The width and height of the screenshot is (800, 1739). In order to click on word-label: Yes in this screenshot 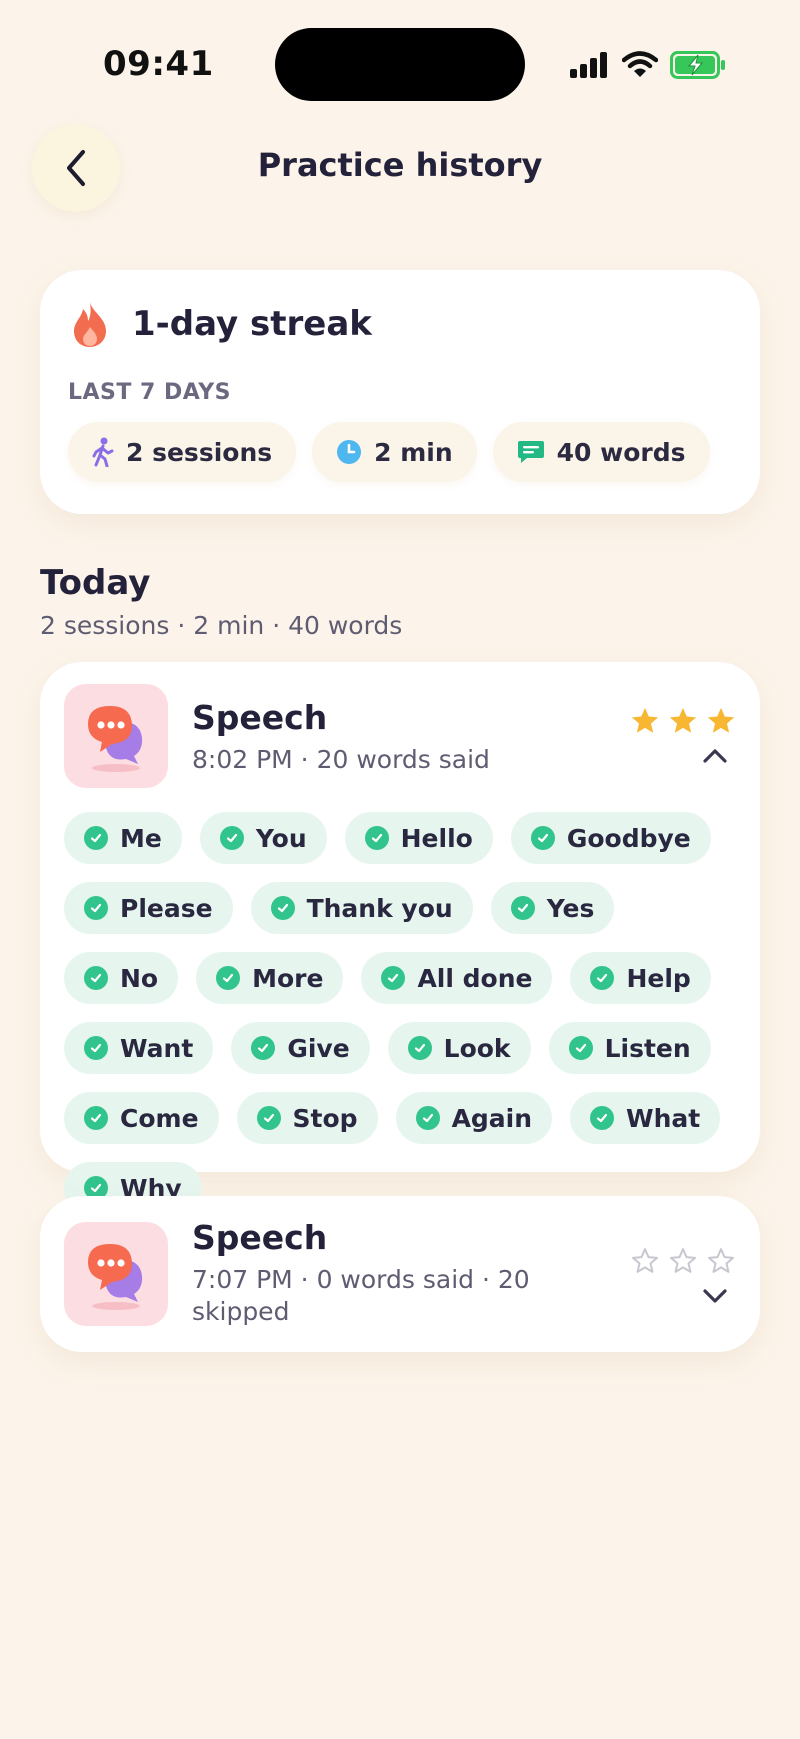, I will do `click(570, 908)`.